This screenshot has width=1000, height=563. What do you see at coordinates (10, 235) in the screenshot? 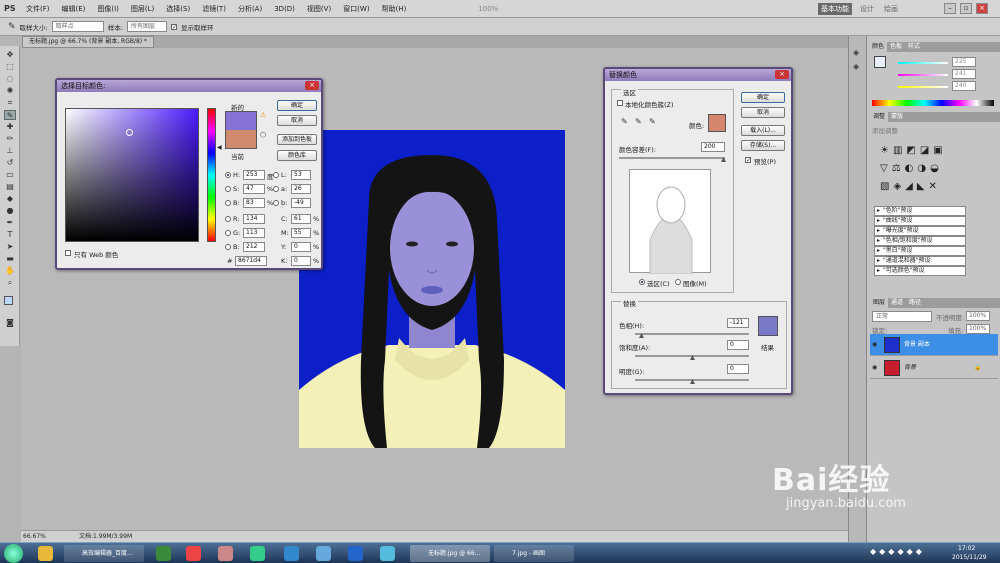
I see `type-tool-icon: T` at bounding box center [10, 235].